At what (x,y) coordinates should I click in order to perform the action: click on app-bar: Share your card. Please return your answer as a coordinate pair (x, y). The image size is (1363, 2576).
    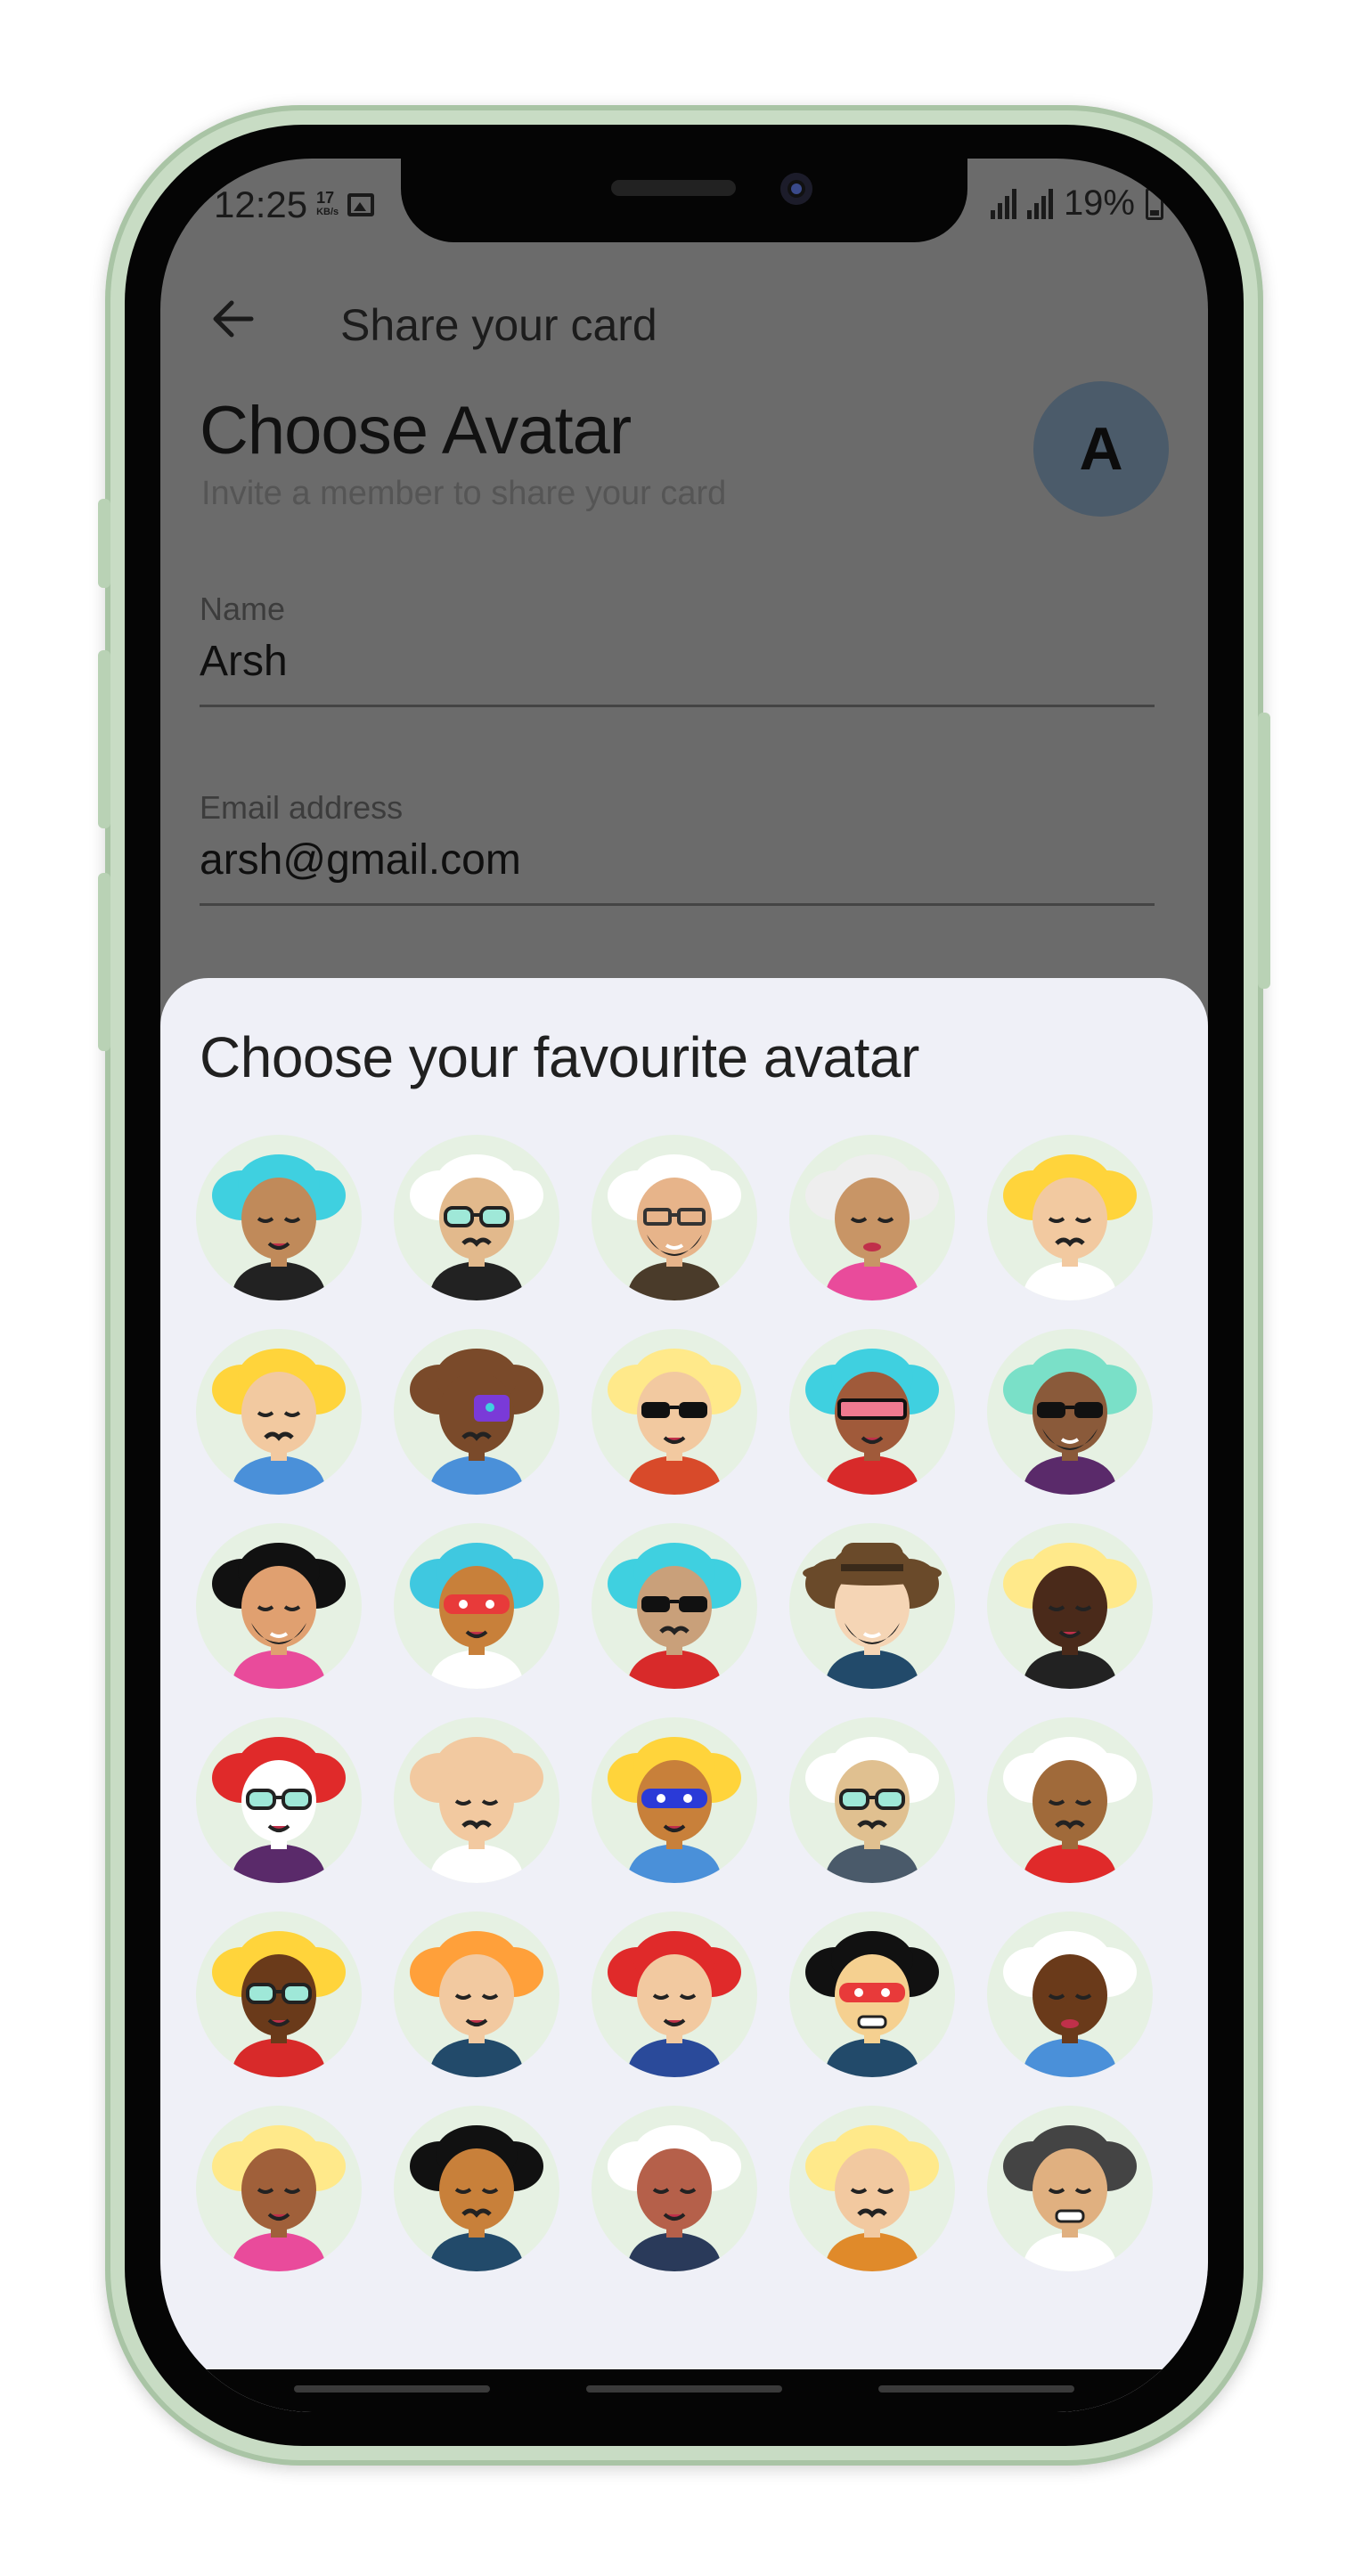
    Looking at the image, I should click on (684, 319).